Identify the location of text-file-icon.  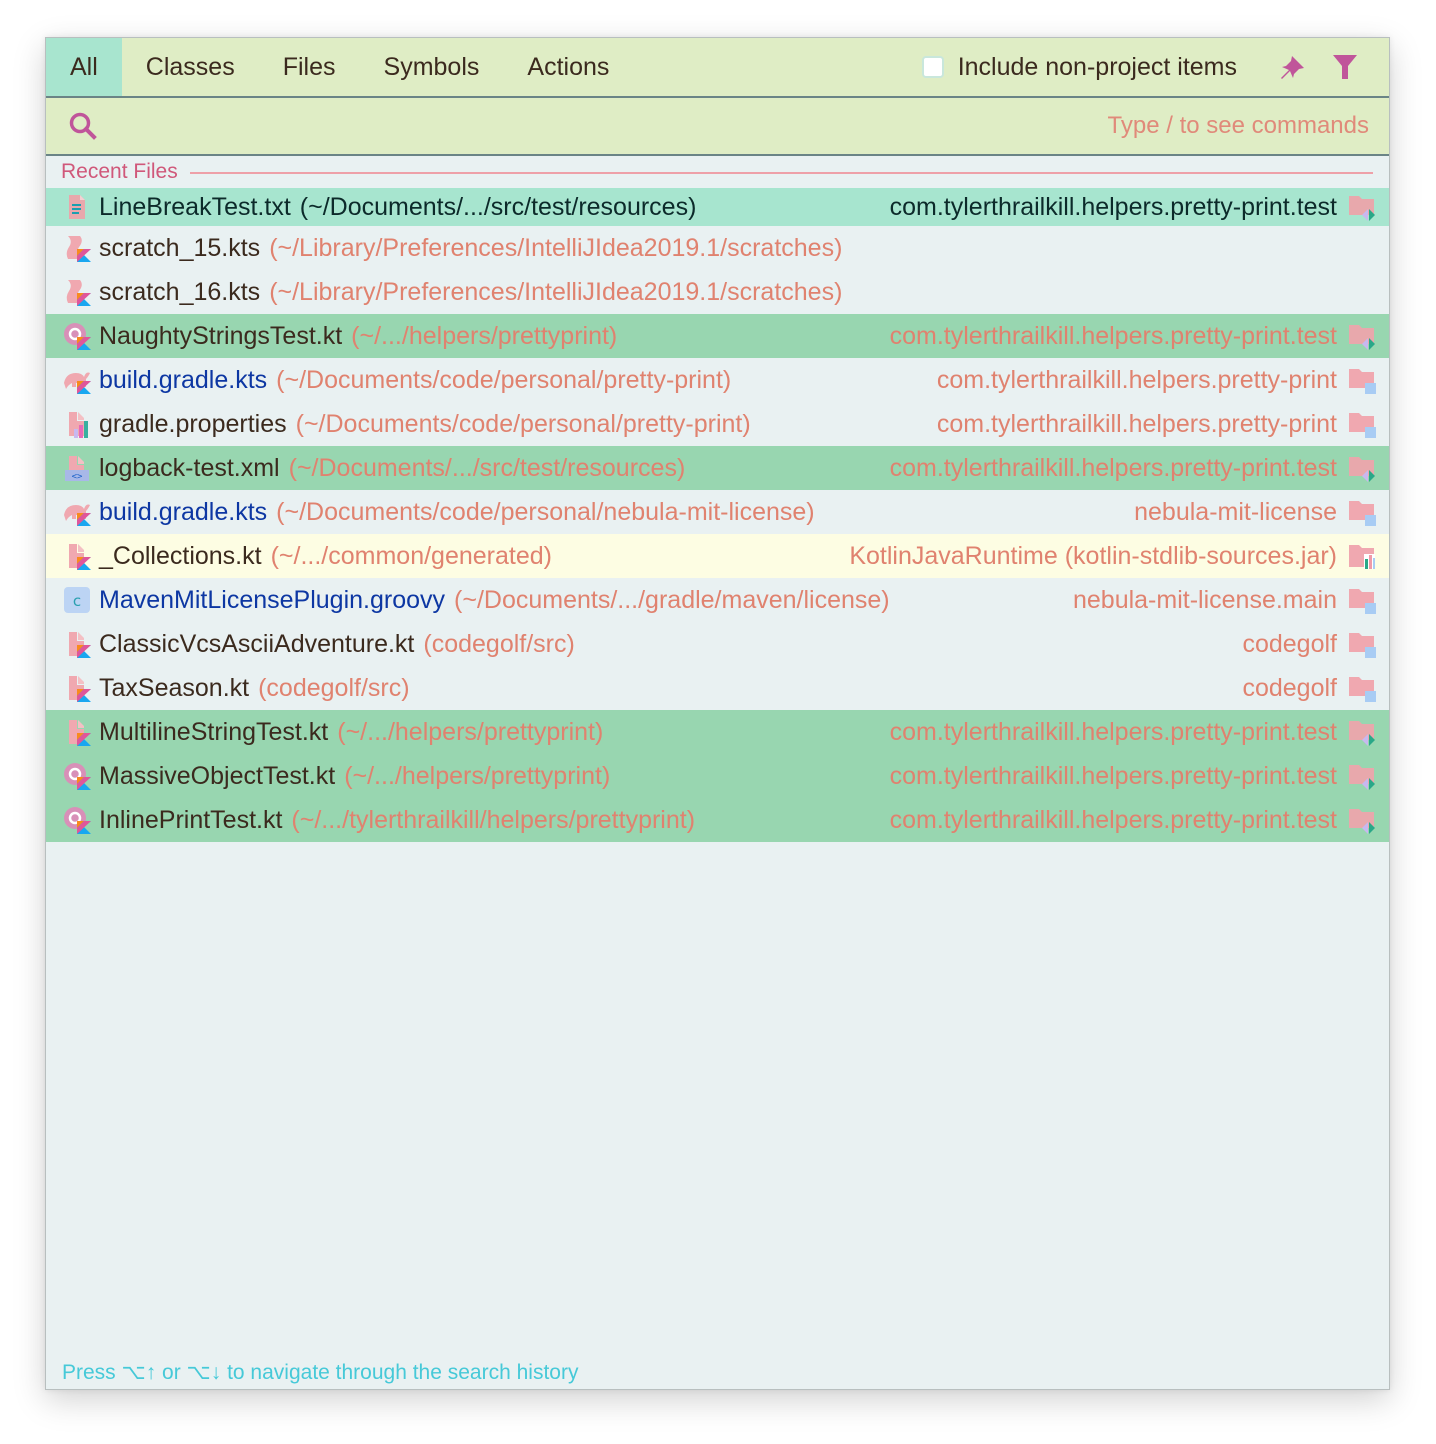
(77, 207).